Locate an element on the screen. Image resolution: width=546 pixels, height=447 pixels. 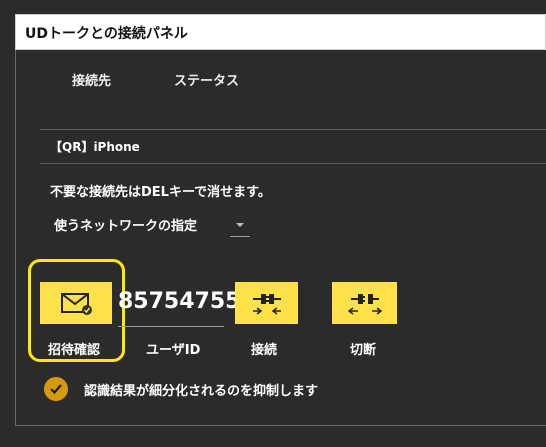
divider-bottom is located at coordinates (293, 163).